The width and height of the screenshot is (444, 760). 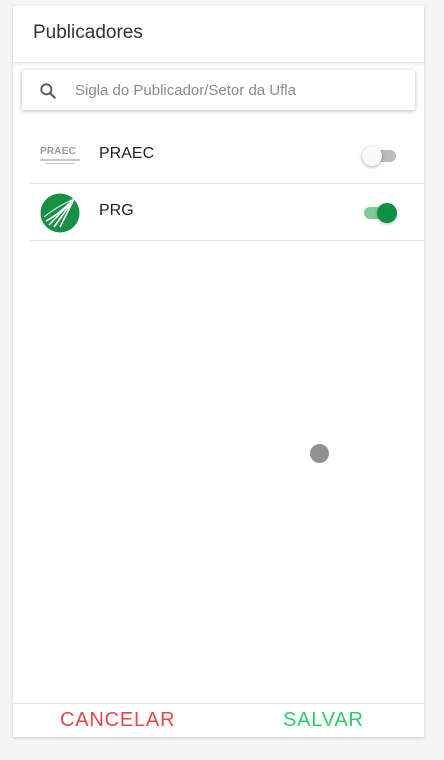 I want to click on list-item: PRG, so click(x=227, y=212).